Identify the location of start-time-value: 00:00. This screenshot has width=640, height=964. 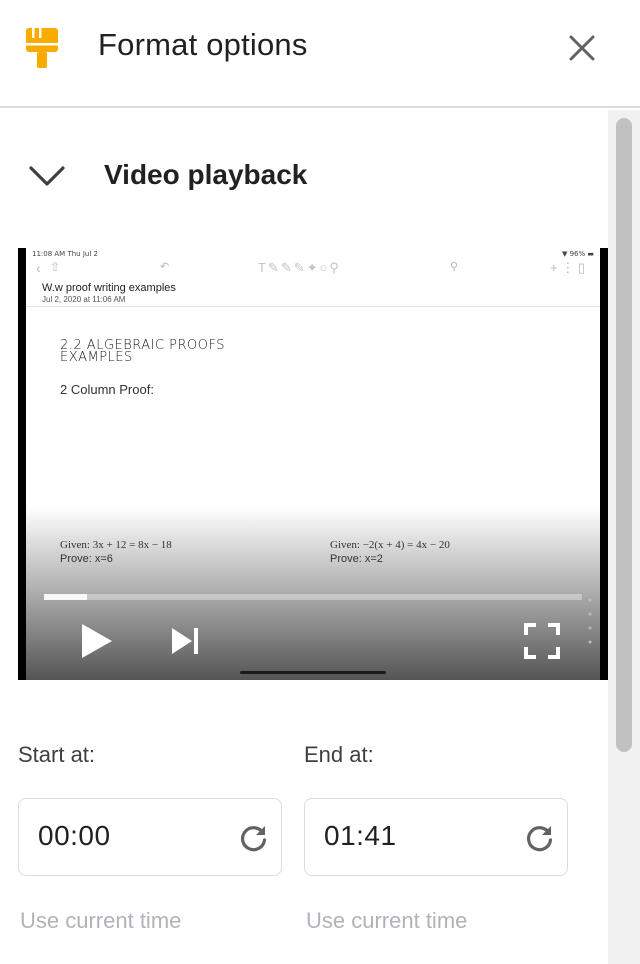
(74, 836).